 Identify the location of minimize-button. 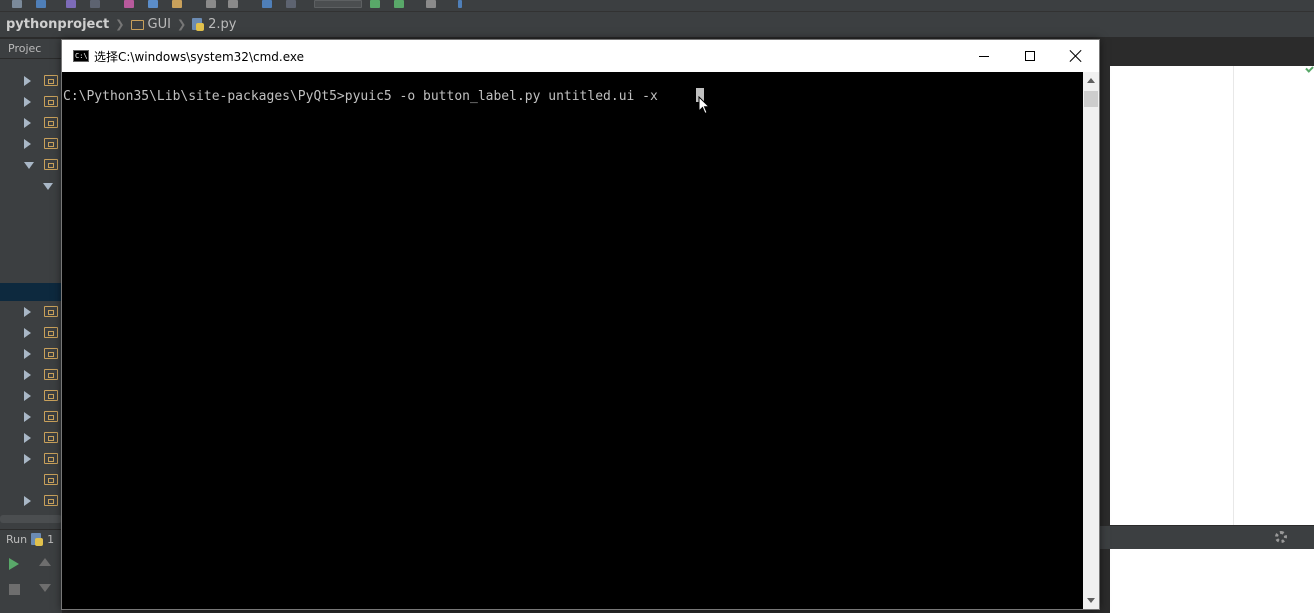
(984, 56).